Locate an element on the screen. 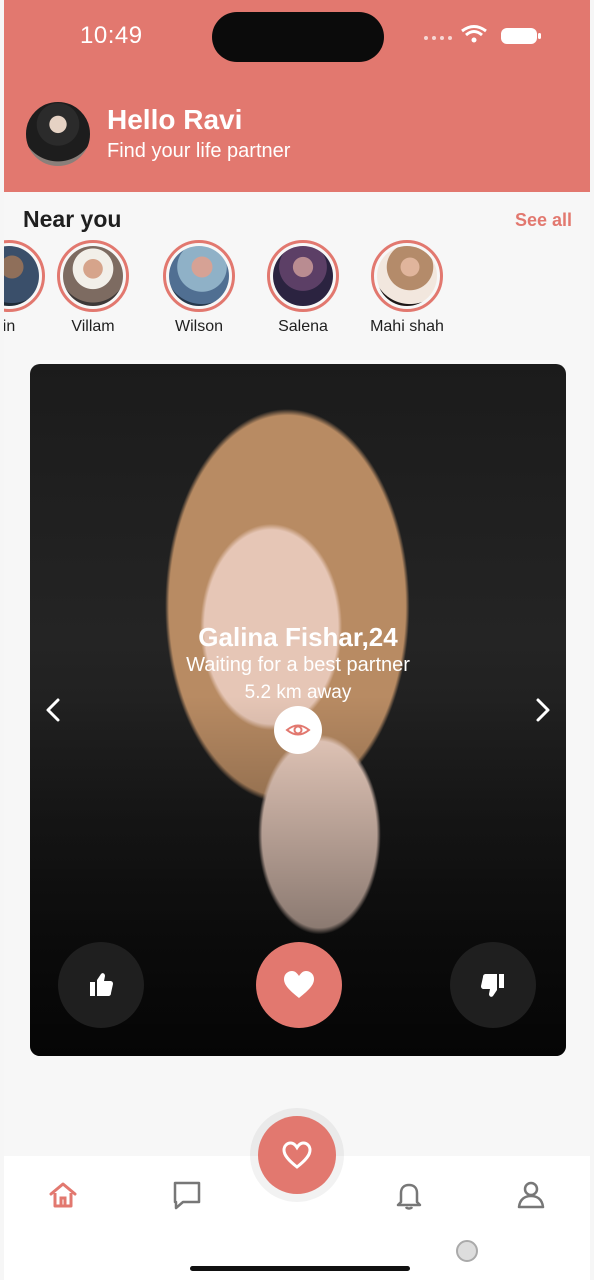  center-heart-button is located at coordinates (297, 1155).